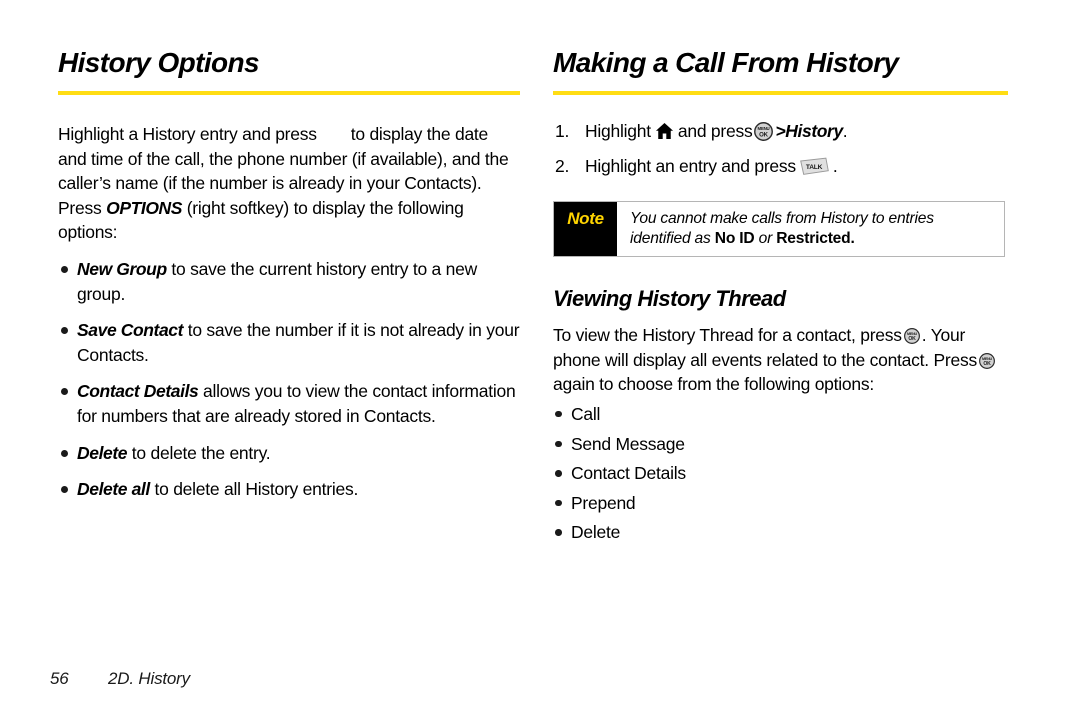 The height and width of the screenshot is (720, 1080). Describe the element at coordinates (813, 239) in the screenshot. I see `note-bold-restricted: Restricted` at that location.